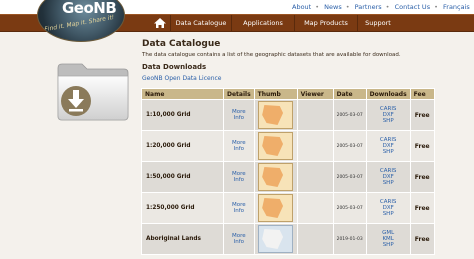 The image size is (474, 259). Describe the element at coordinates (301, 7) in the screenshot. I see `about-link: About` at that location.